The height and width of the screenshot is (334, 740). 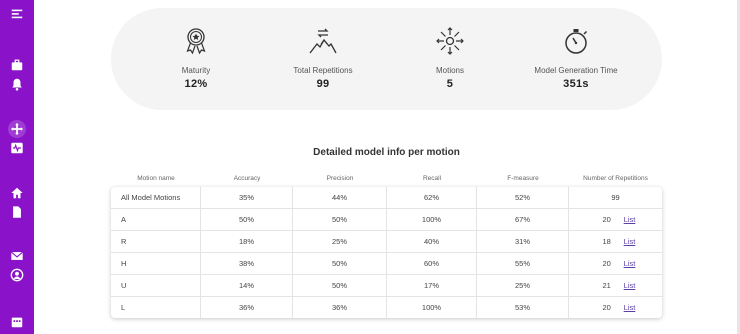 What do you see at coordinates (340, 178) in the screenshot?
I see `header-precision: Precision` at bounding box center [340, 178].